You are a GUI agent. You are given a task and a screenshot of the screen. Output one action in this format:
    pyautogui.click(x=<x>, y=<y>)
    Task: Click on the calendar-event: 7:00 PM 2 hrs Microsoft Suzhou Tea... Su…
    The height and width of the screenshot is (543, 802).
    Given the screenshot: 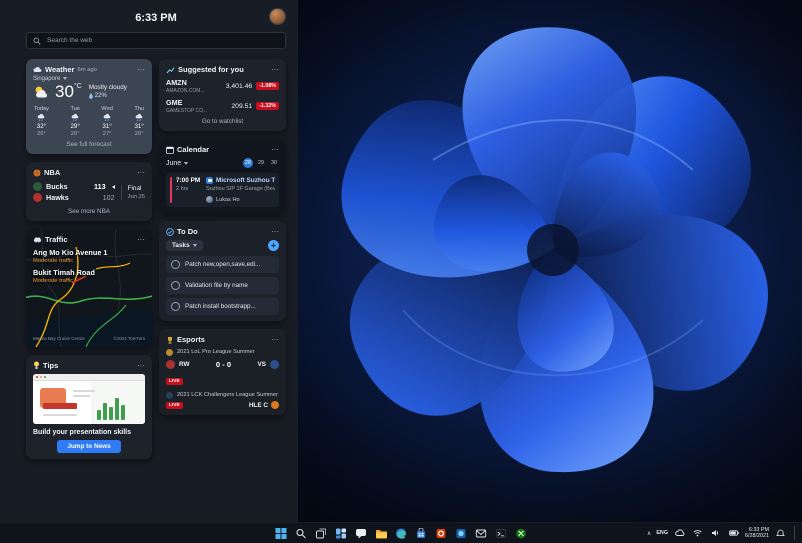 What is the action you would take?
    pyautogui.click(x=222, y=190)
    